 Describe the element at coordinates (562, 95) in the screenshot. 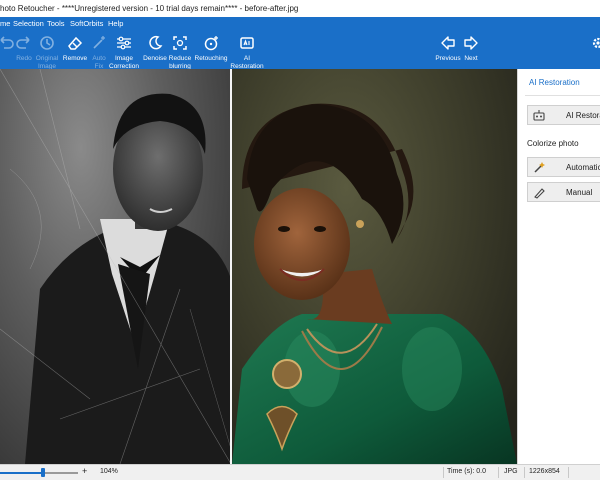

I see `panel-separator` at that location.